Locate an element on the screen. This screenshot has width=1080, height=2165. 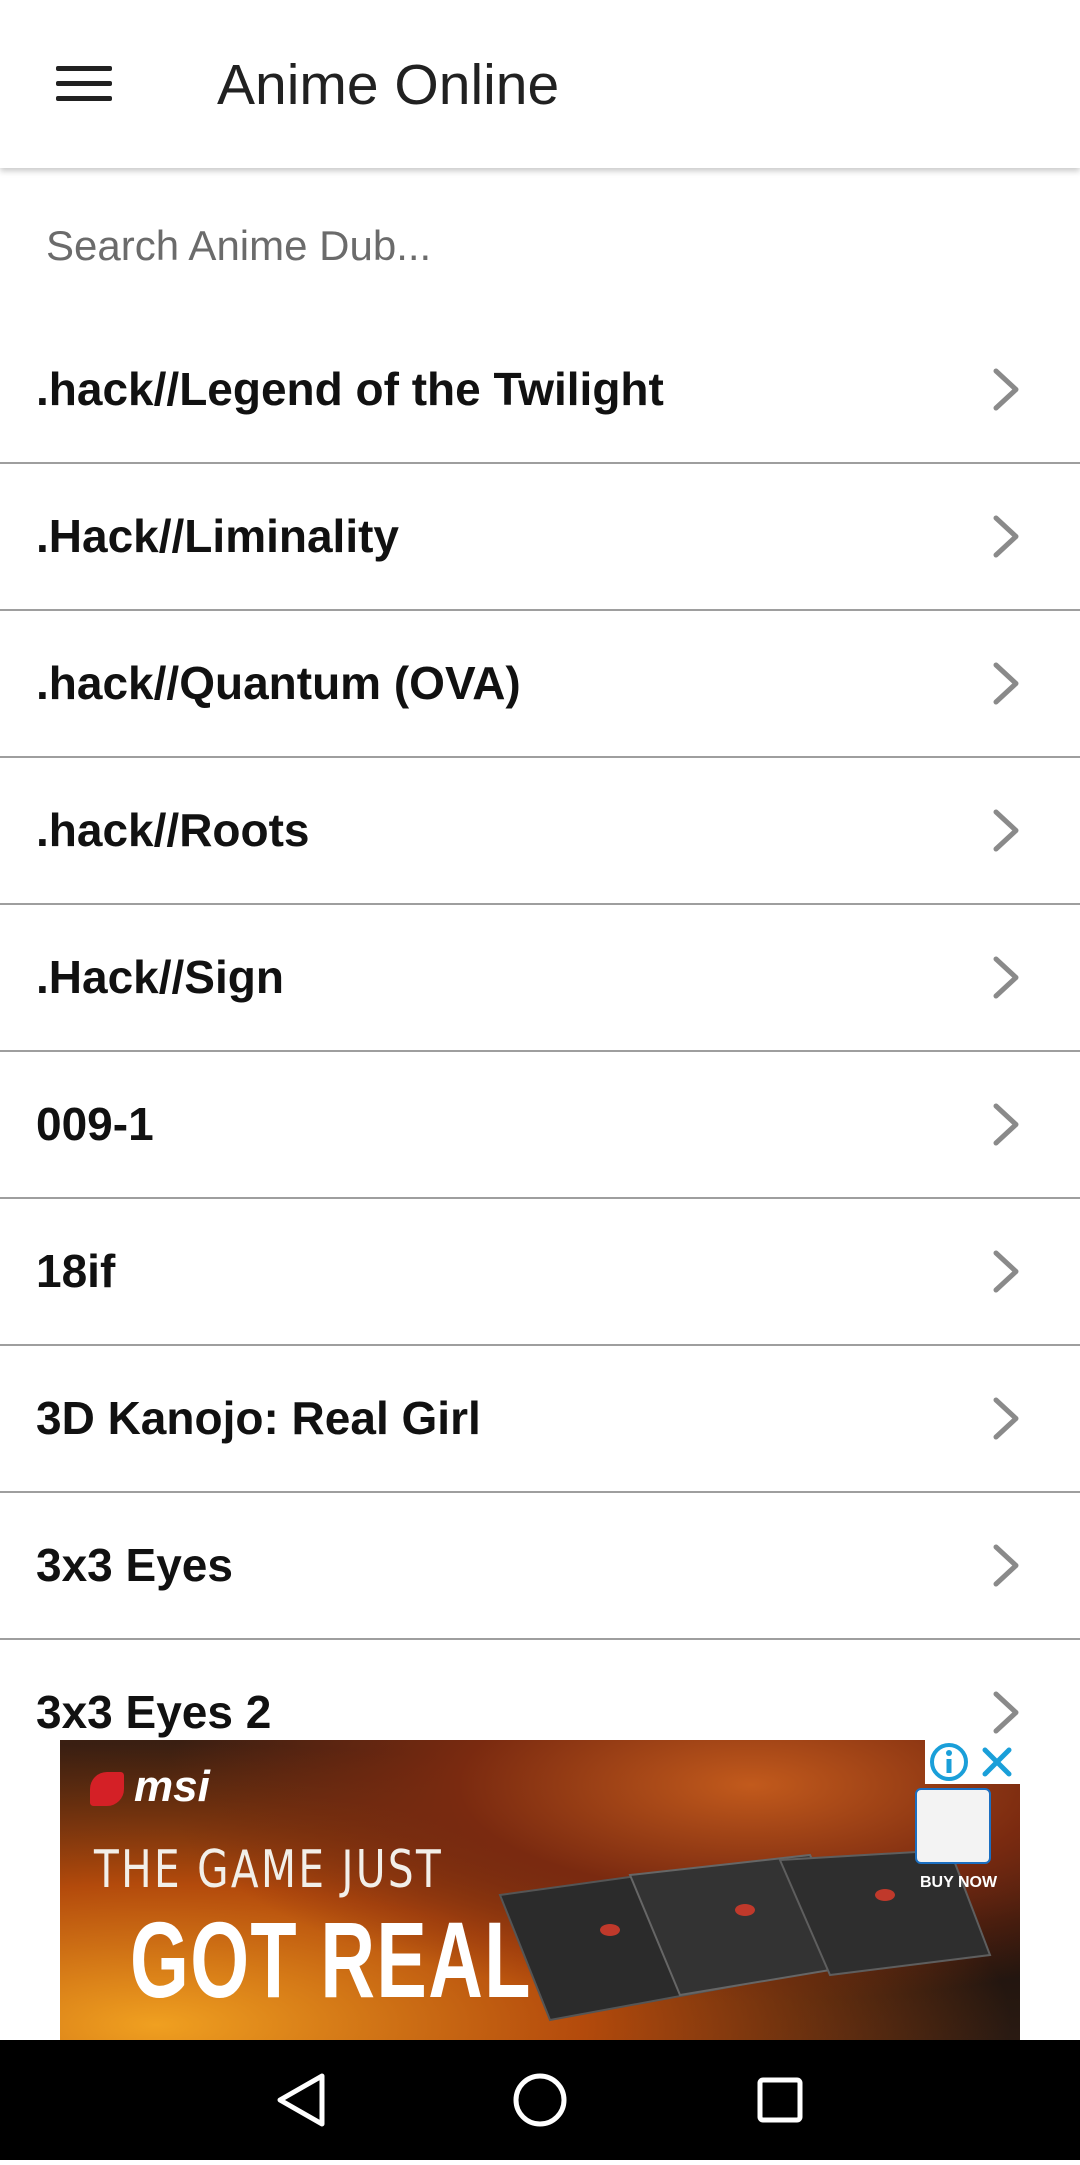
search-input is located at coordinates (536, 246).